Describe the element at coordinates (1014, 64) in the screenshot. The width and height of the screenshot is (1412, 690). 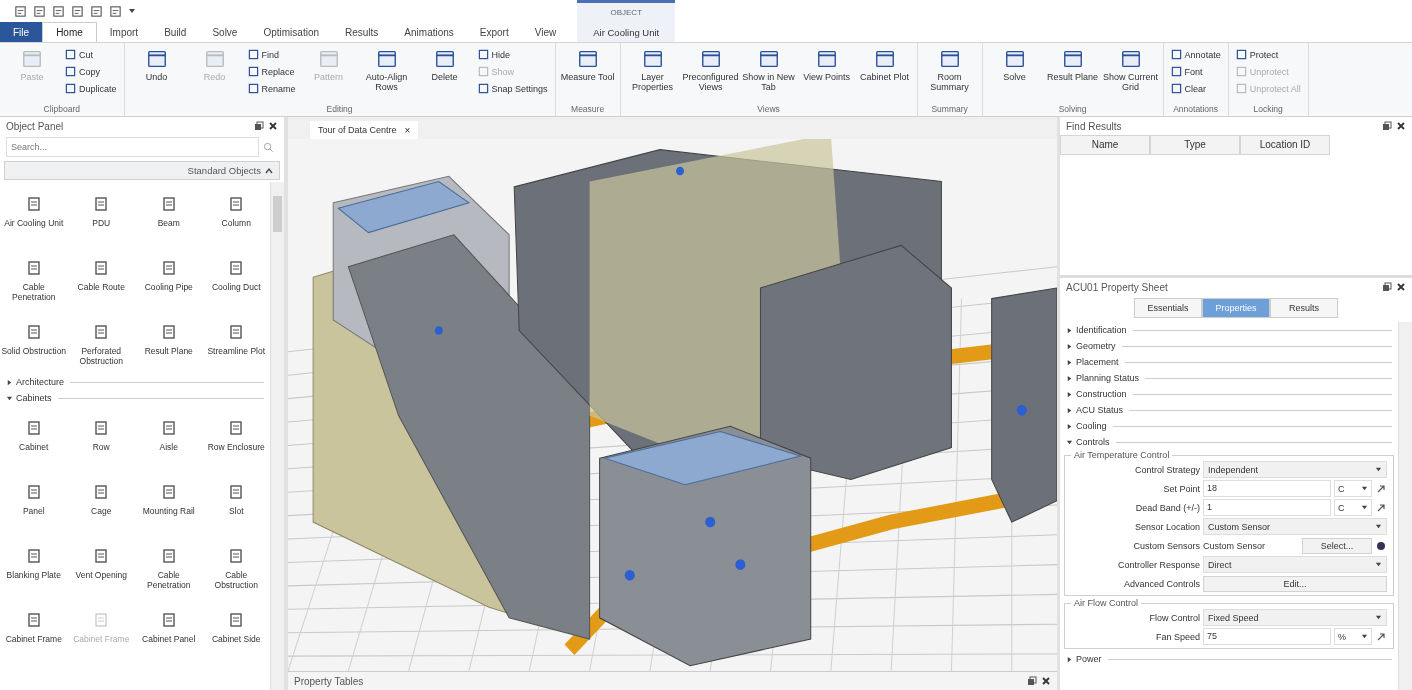
I see `ribbon-button: Solve` at that location.